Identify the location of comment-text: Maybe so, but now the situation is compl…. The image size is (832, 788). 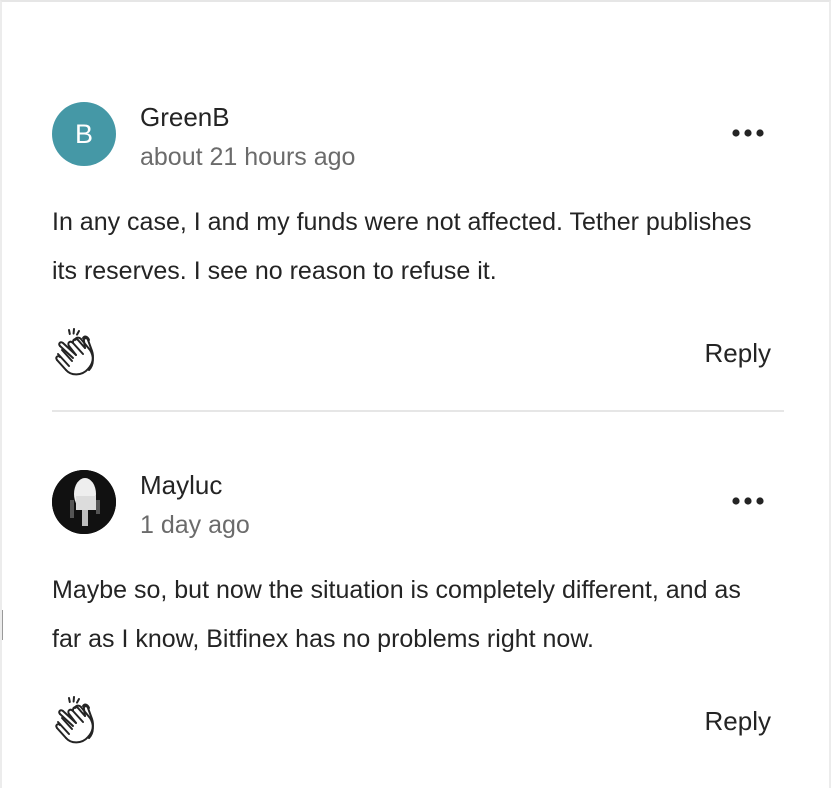
(396, 614).